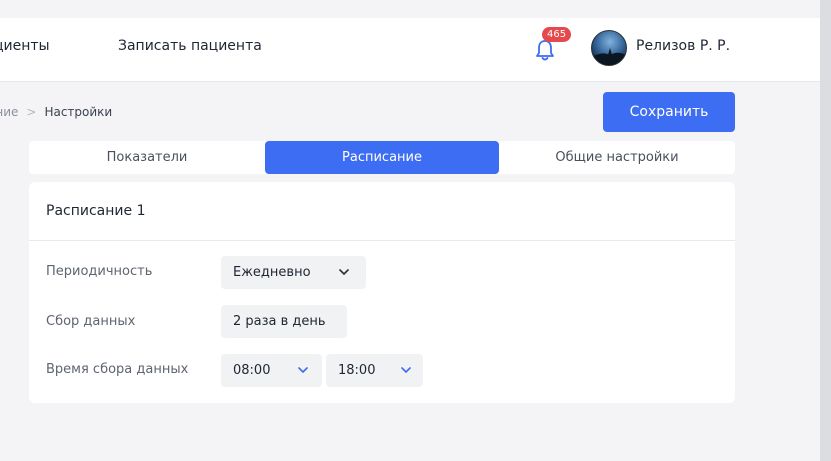 The image size is (831, 461). Describe the element at coordinates (99, 271) in the screenshot. I see `frequency-label: Периодичность` at that location.